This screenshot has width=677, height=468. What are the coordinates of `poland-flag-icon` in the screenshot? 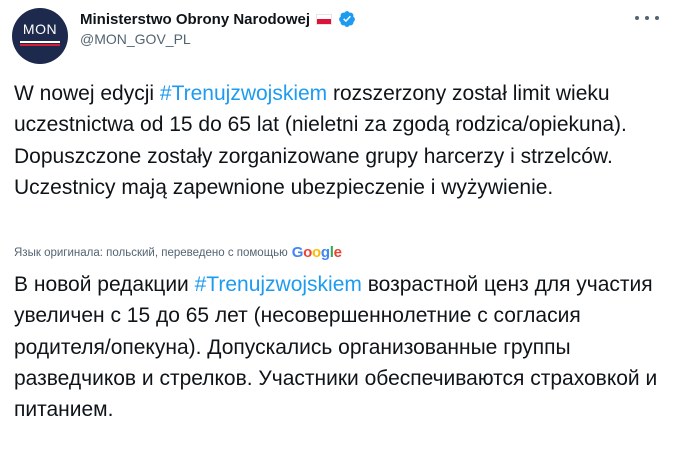 It's located at (324, 19).